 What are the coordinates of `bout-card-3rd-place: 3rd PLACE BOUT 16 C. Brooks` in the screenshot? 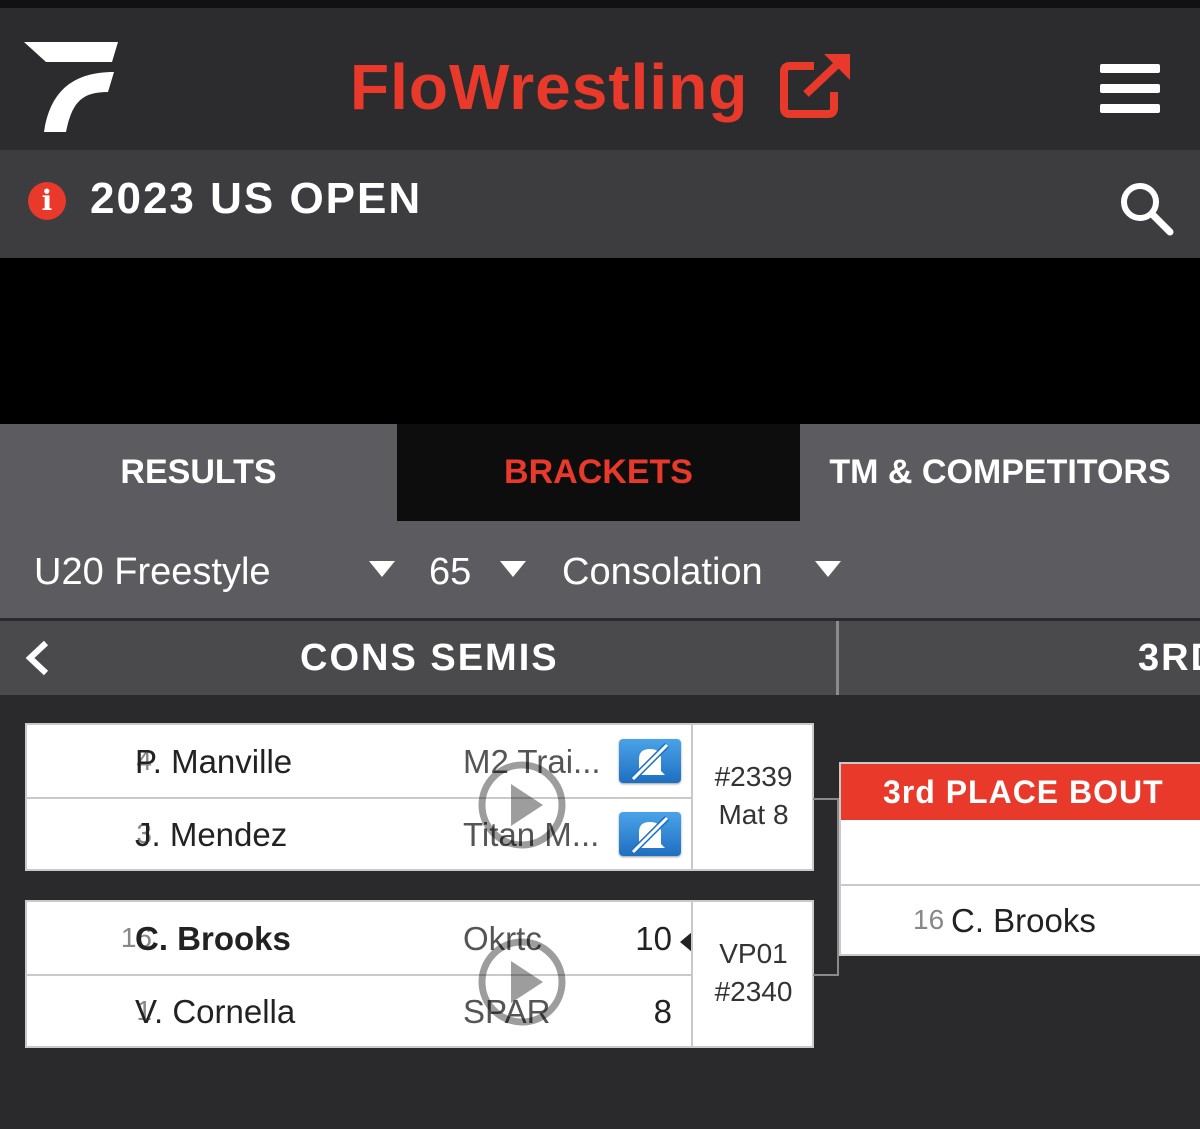 It's located at (1019, 859).